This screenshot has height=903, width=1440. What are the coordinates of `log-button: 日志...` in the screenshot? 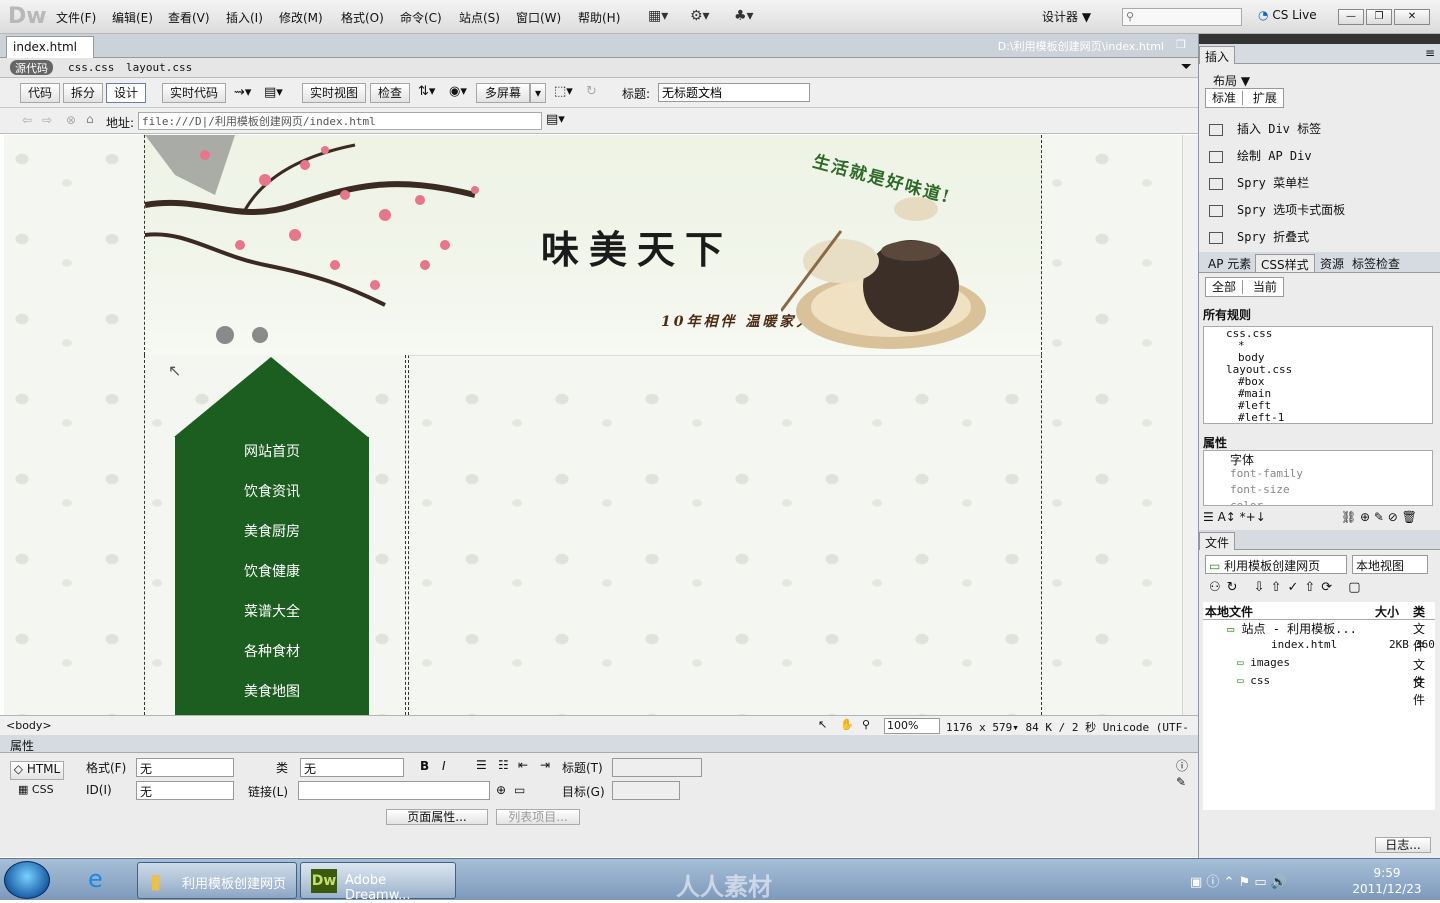 It's located at (1403, 845).